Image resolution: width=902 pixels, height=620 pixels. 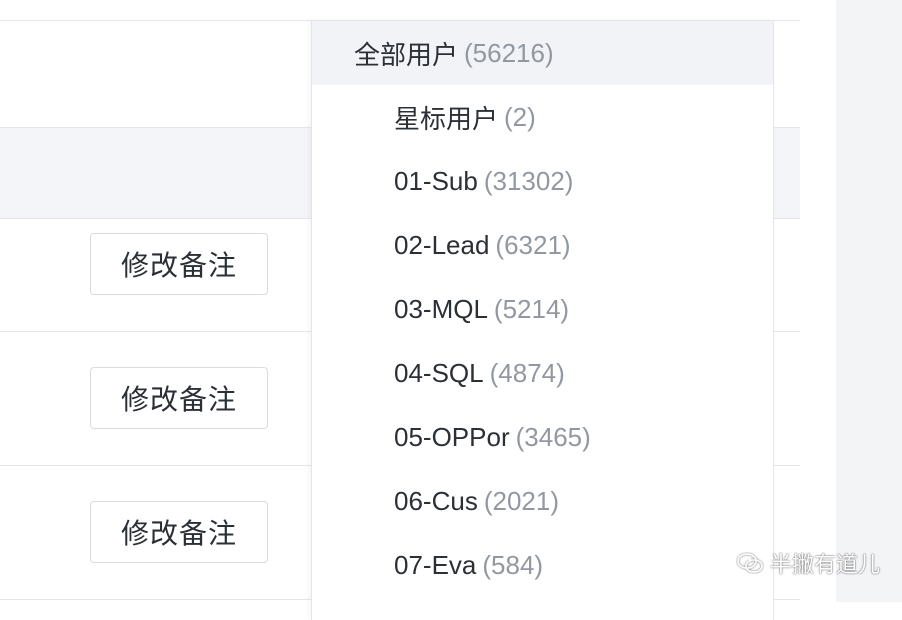 What do you see at coordinates (435, 564) in the screenshot?
I see `dropdown-item-label: 07-Eva` at bounding box center [435, 564].